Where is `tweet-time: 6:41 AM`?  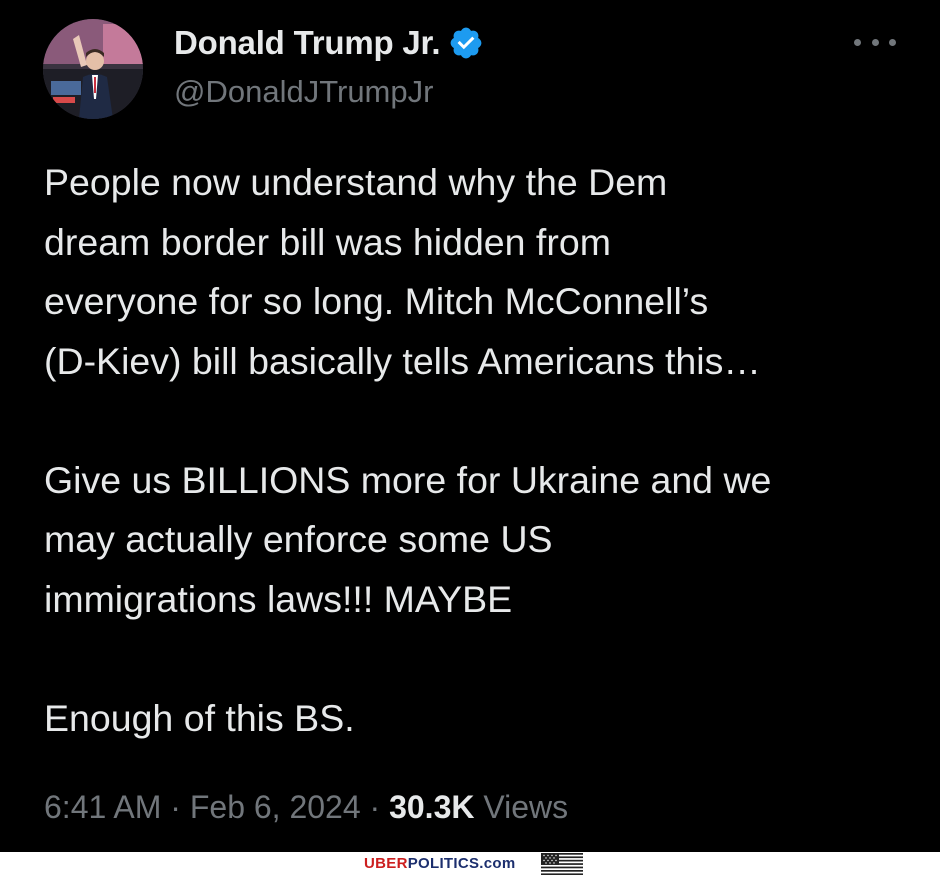 tweet-time: 6:41 AM is located at coordinates (102, 807).